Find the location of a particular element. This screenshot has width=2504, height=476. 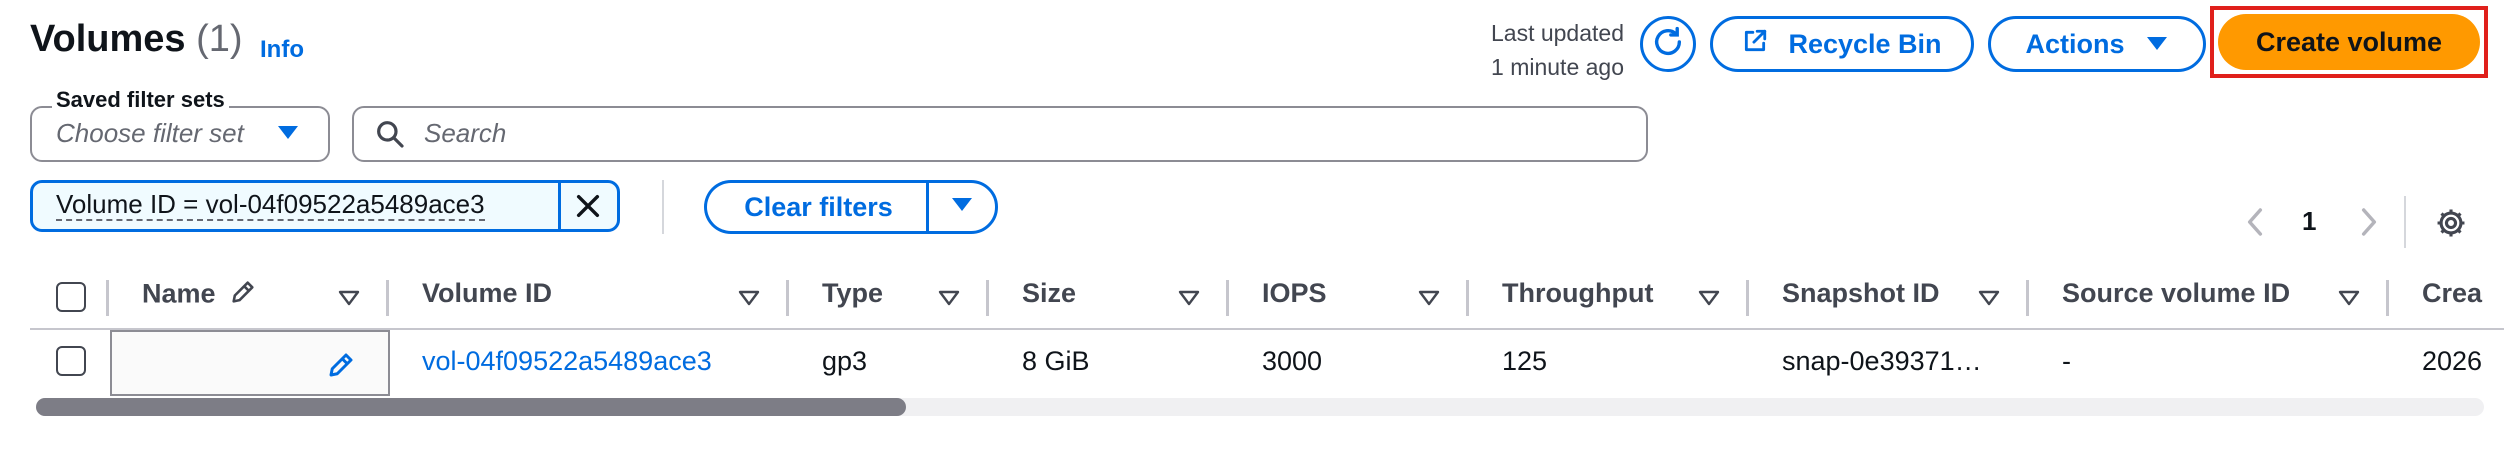

info-link: Info is located at coordinates (282, 50).